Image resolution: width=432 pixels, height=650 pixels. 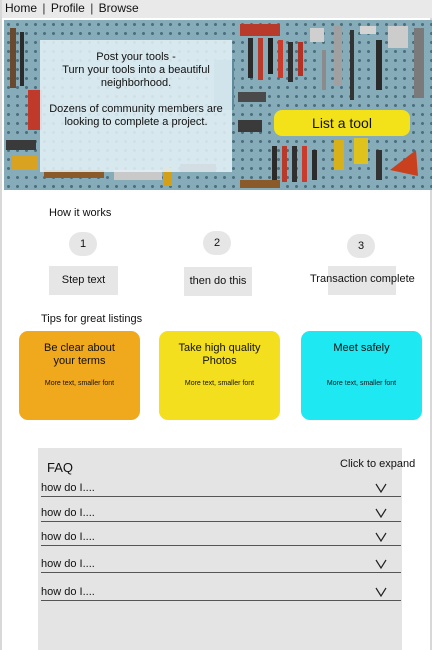 What do you see at coordinates (361, 246) in the screenshot?
I see `step-number-3: 3` at bounding box center [361, 246].